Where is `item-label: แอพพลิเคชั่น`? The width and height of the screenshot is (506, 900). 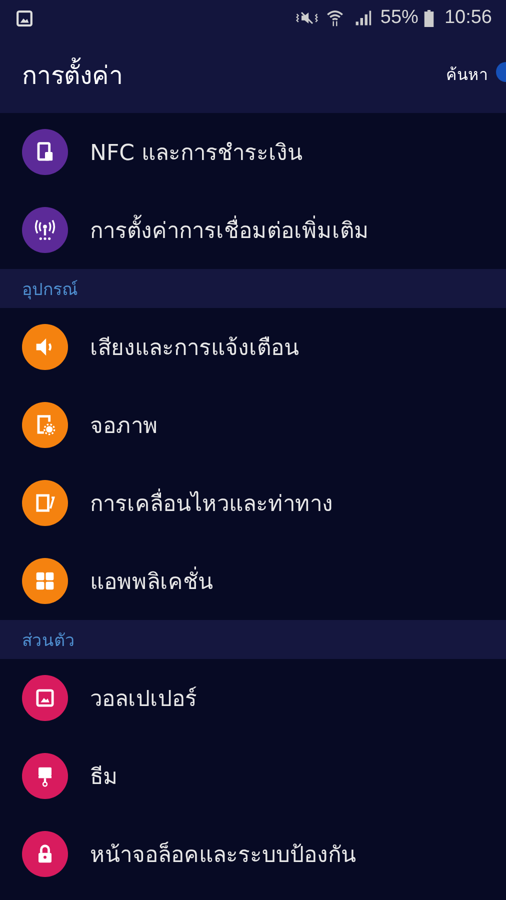 item-label: แอพพลิเคชั่น is located at coordinates (151, 581).